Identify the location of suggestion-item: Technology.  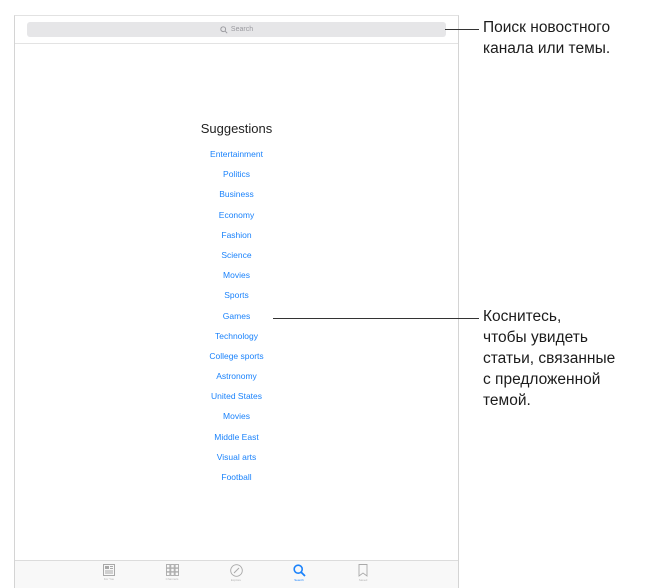
(236, 339).